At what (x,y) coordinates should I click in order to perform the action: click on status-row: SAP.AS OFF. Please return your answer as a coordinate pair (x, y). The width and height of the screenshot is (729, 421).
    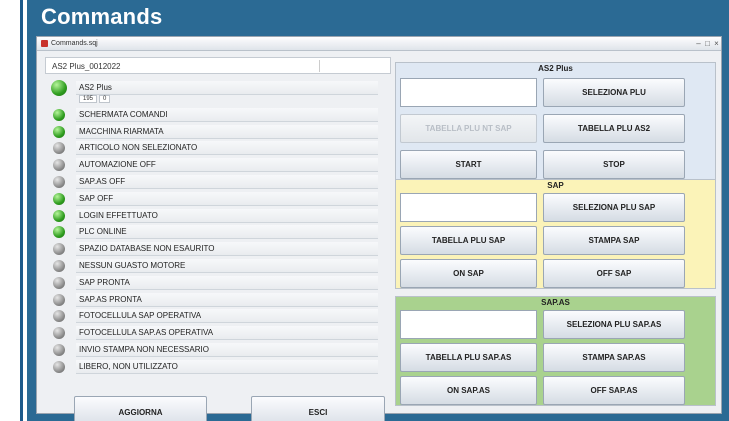
    Looking at the image, I should click on (218, 183).